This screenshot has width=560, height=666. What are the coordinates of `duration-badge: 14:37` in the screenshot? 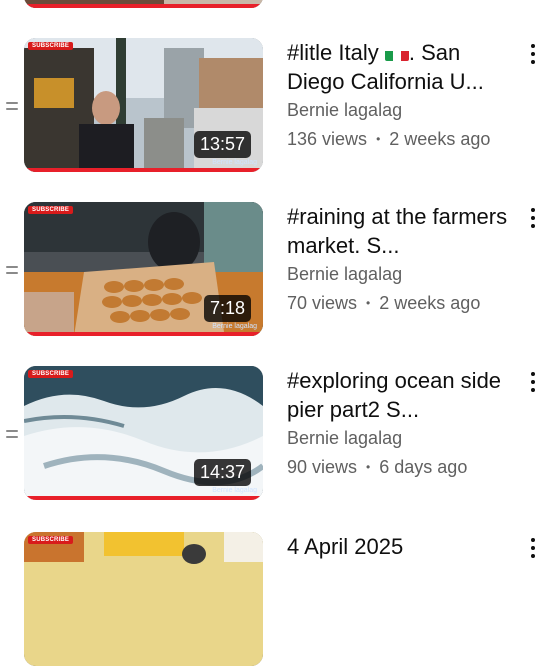 It's located at (222, 472).